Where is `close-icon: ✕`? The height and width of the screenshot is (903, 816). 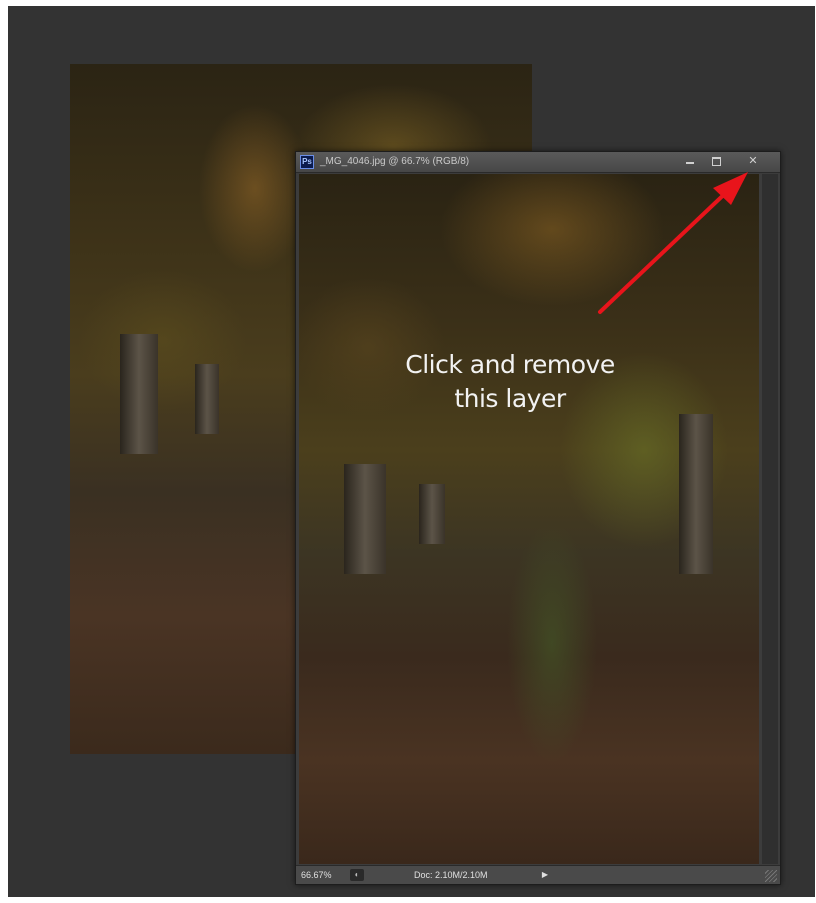
close-icon: ✕ is located at coordinates (753, 161).